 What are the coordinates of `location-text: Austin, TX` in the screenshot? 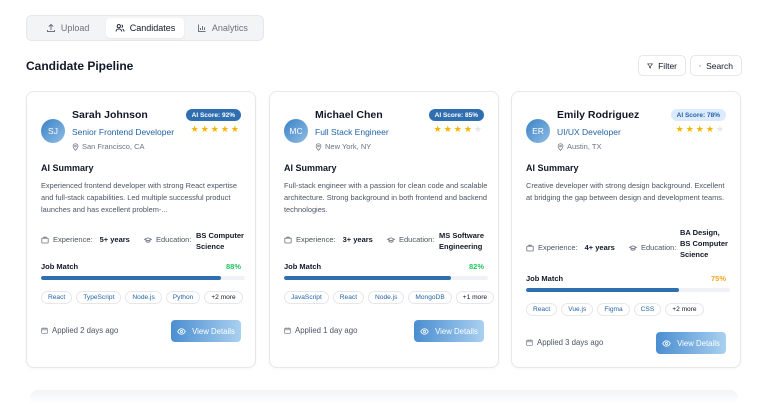 It's located at (584, 146).